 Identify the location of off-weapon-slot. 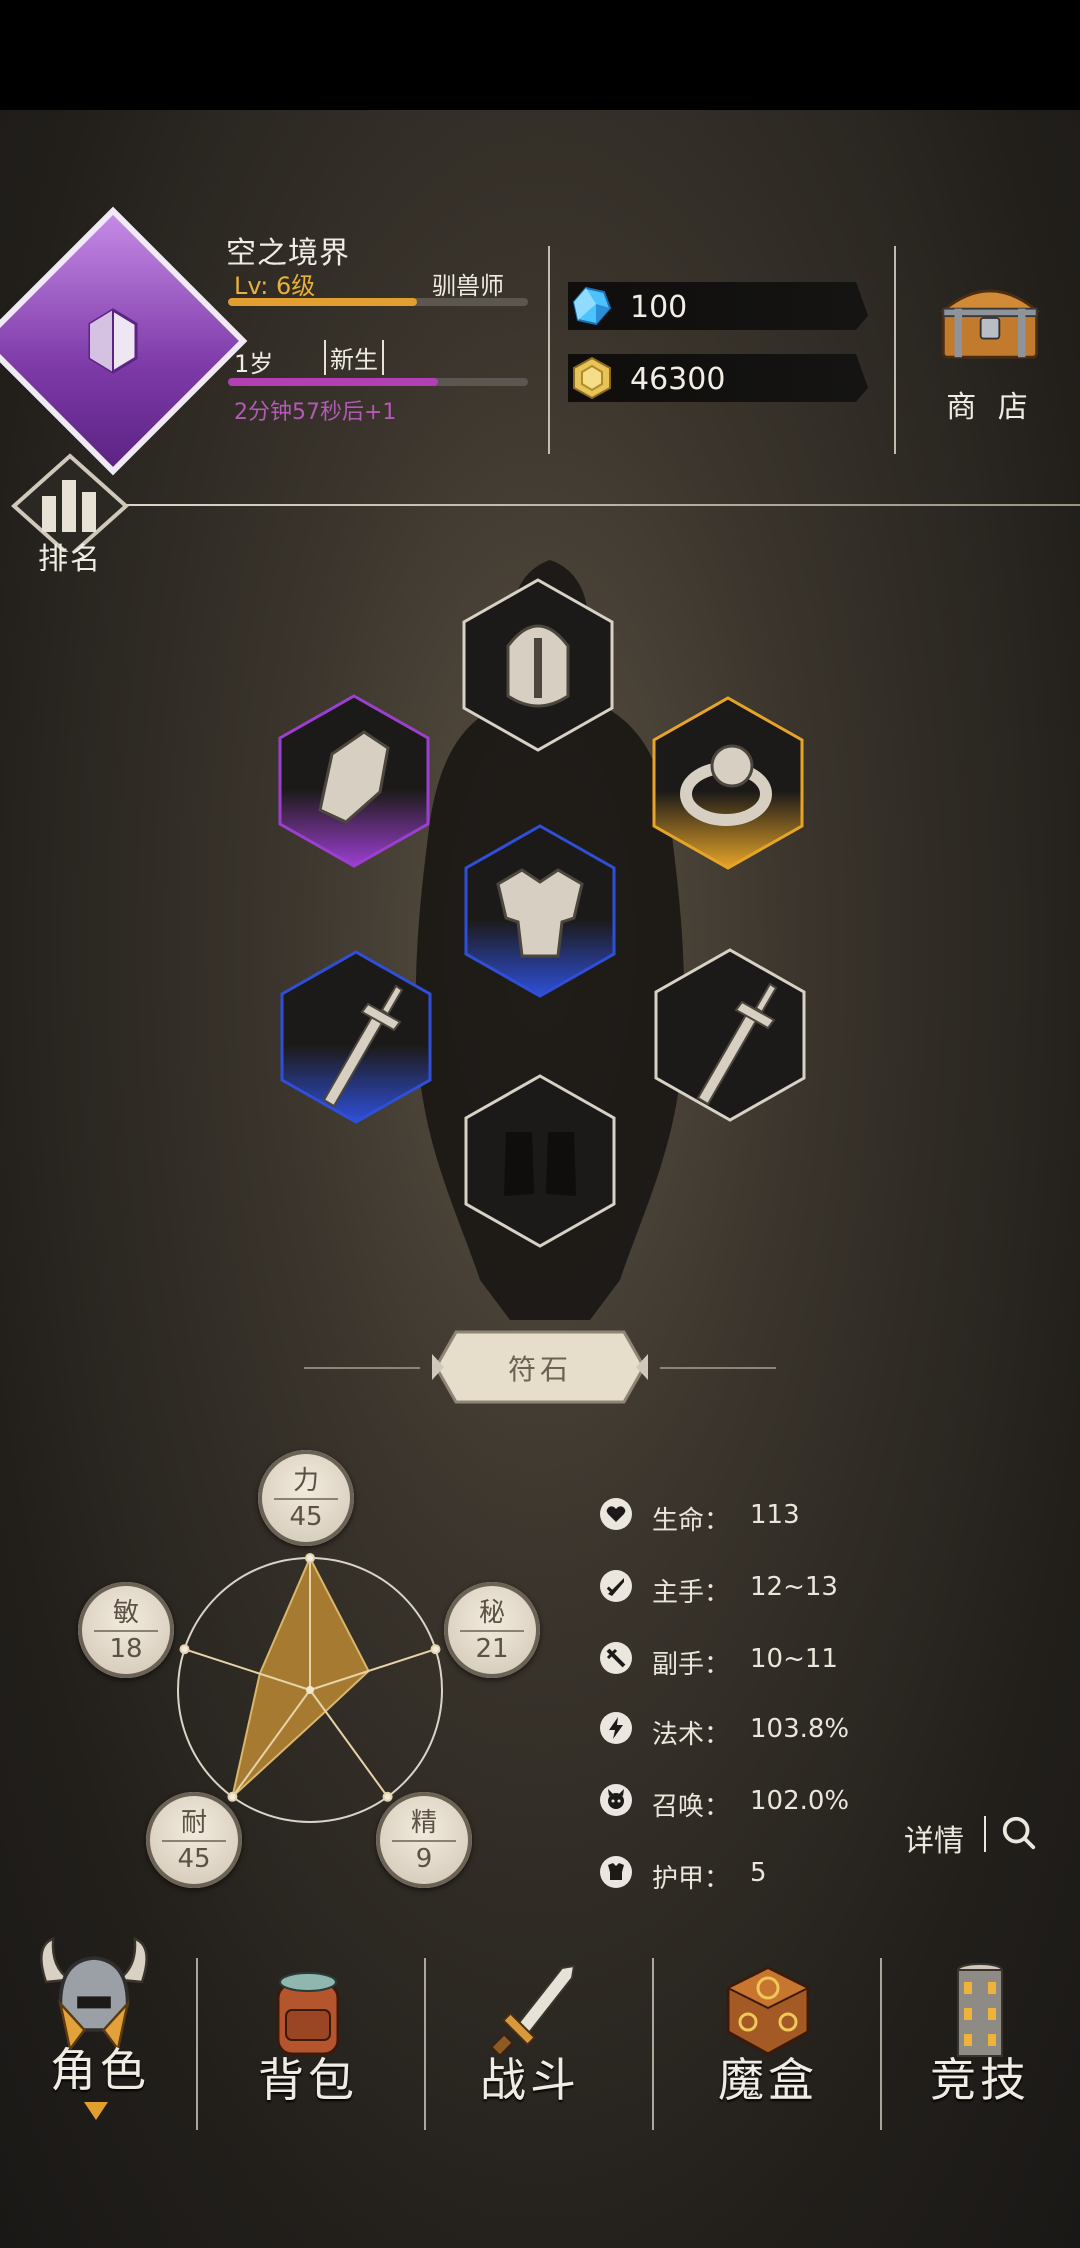
(730, 1035).